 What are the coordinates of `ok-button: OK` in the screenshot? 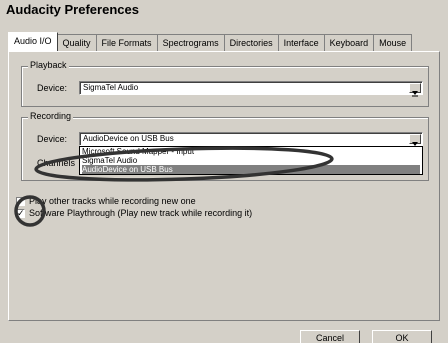 It's located at (402, 336).